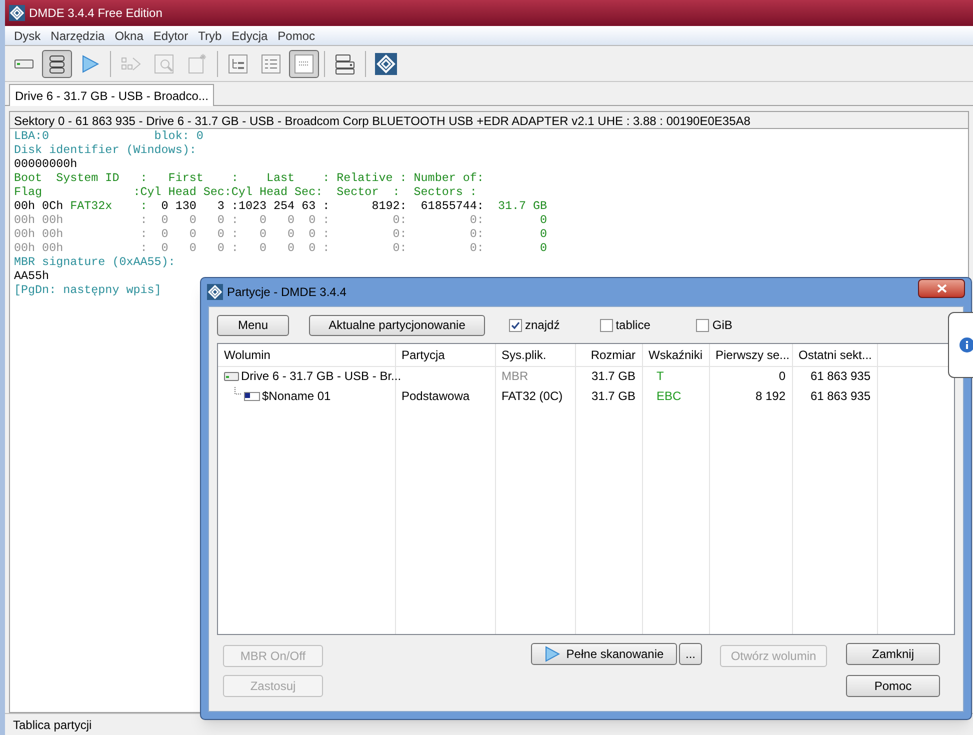 The width and height of the screenshot is (973, 735). Describe the element at coordinates (253, 325) in the screenshot. I see `menu-button: Menu` at that location.